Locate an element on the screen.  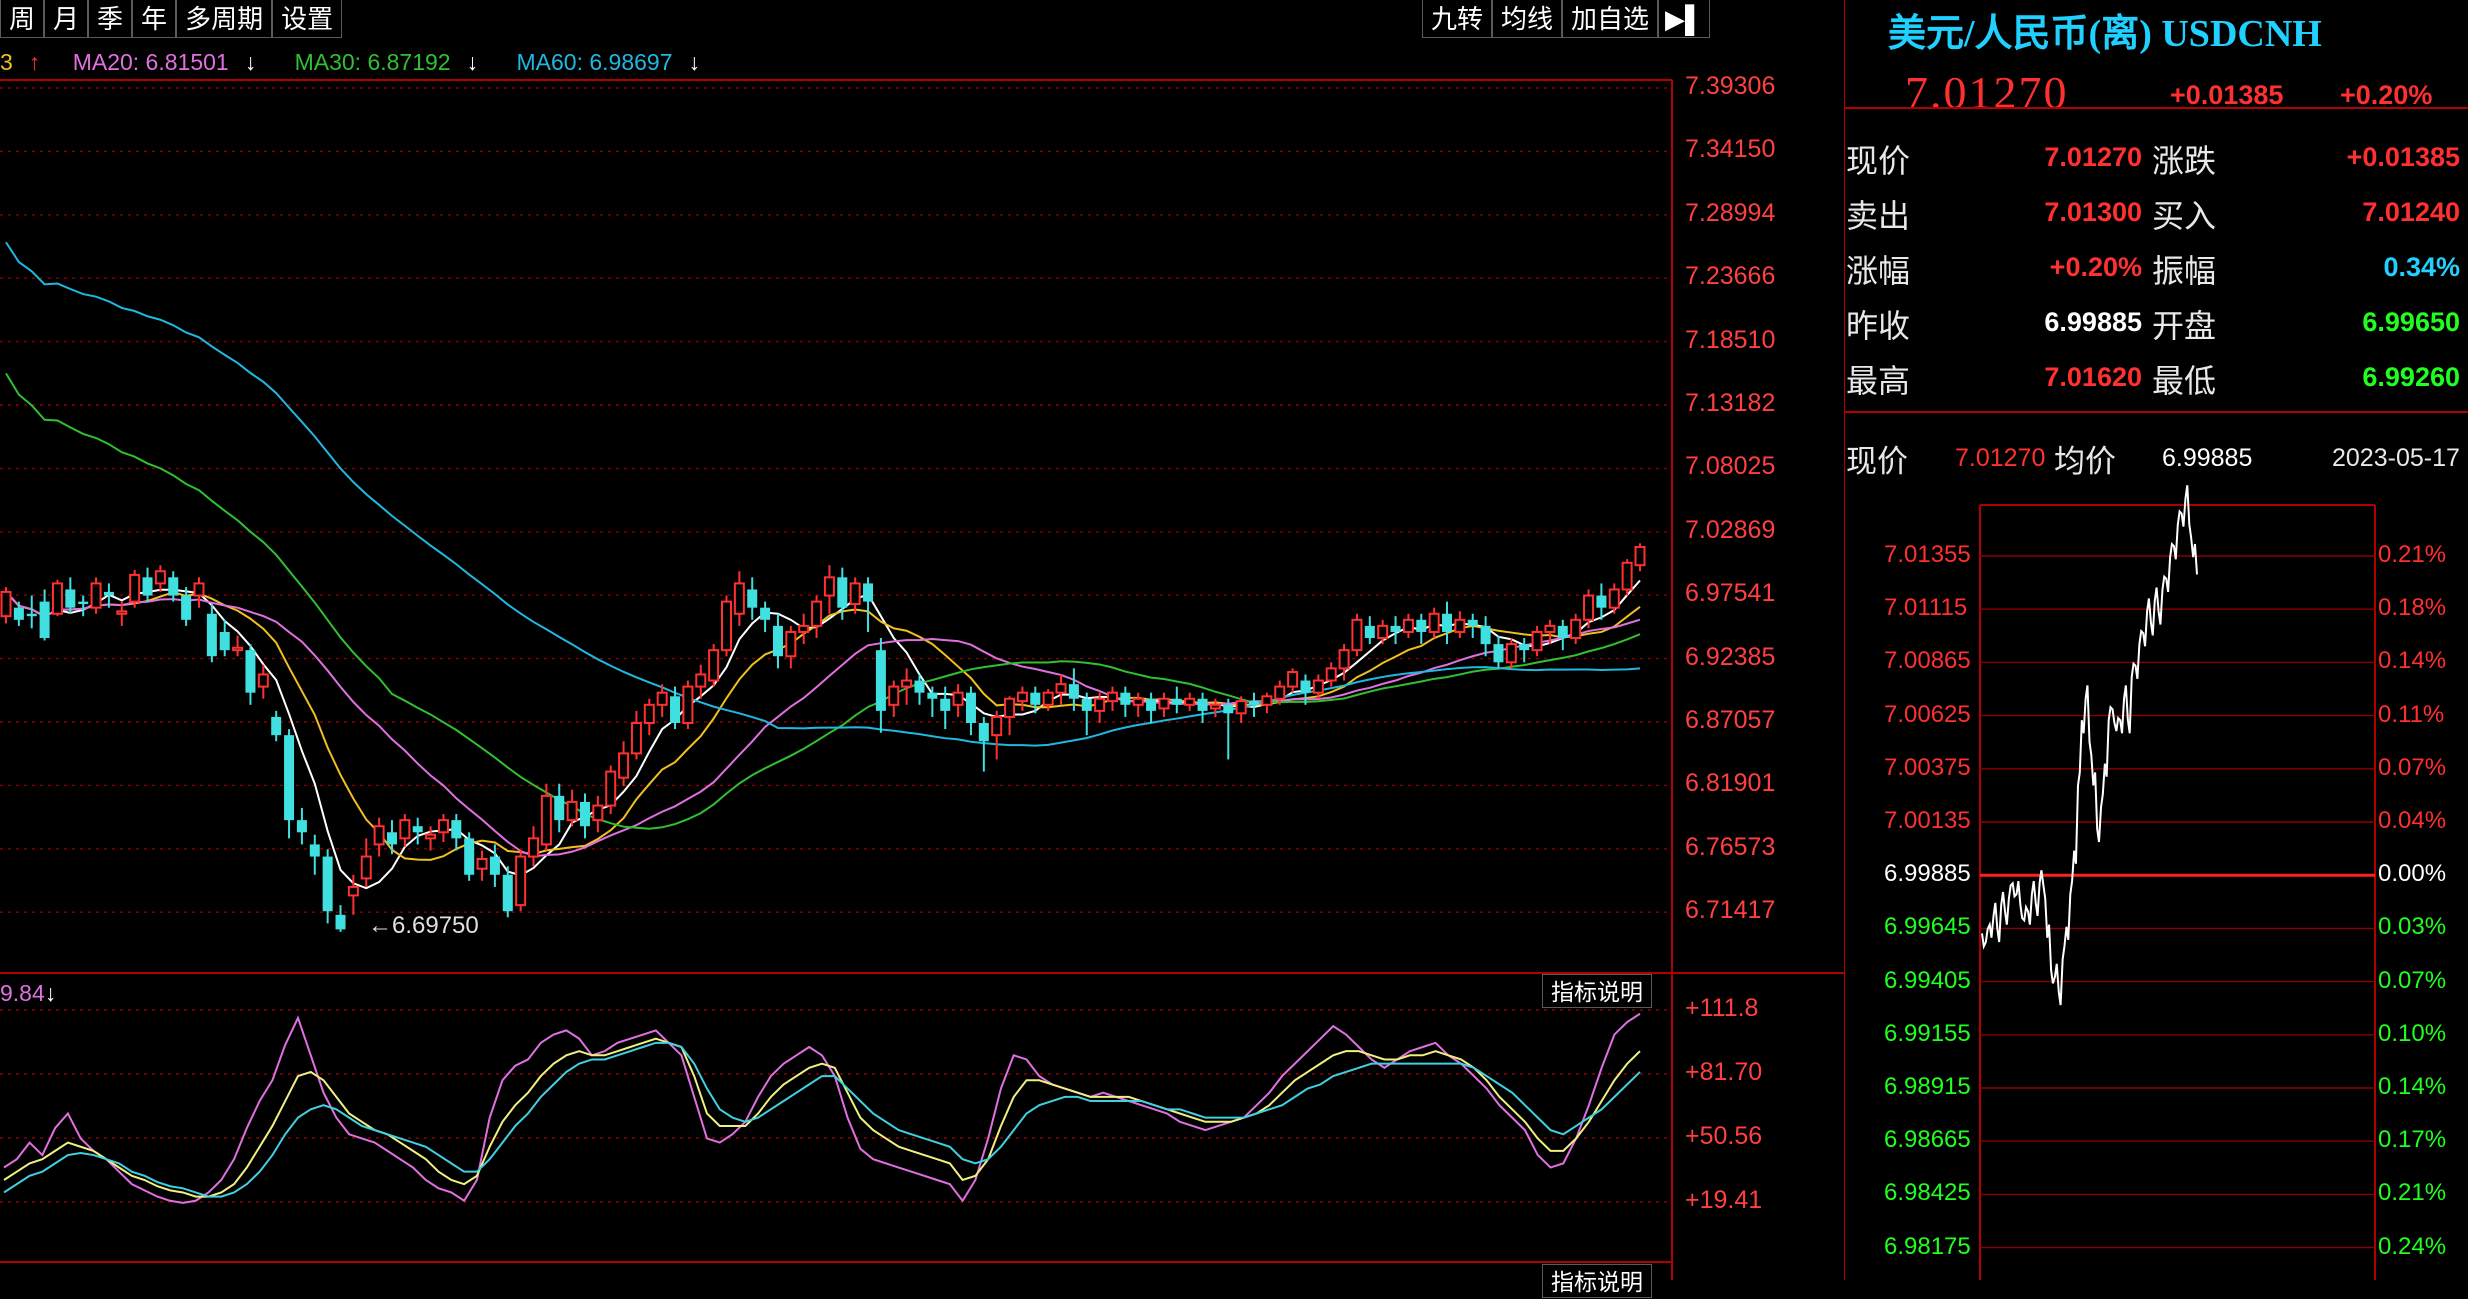
intraday-right-label: 0.11% is located at coordinates (2411, 714).